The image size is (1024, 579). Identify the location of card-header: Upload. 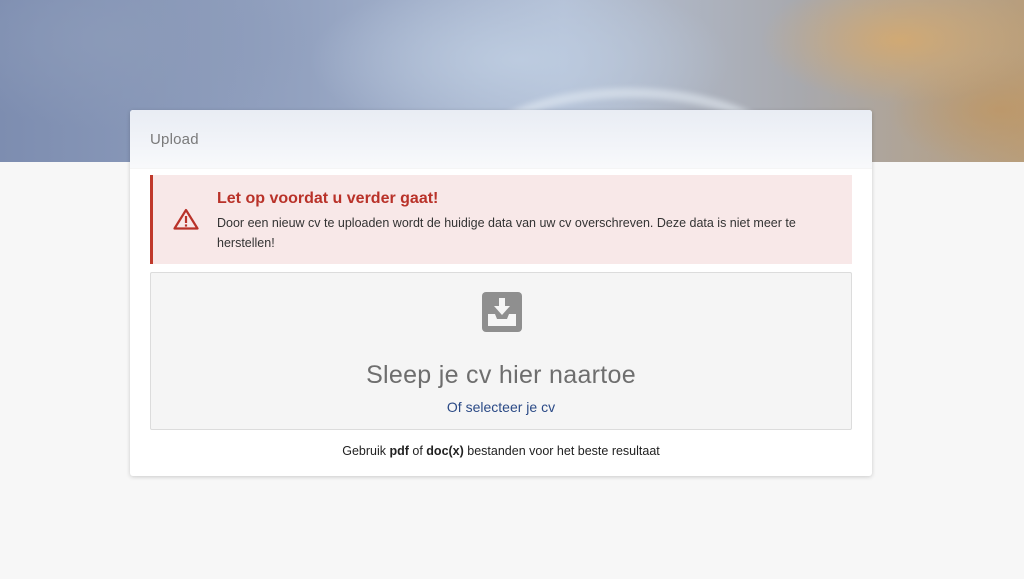
(501, 139).